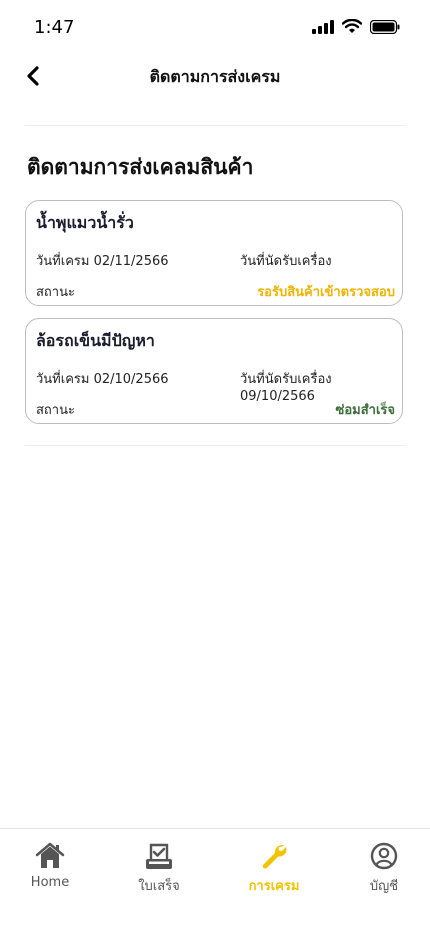 This screenshot has width=430, height=933. Describe the element at coordinates (85, 222) in the screenshot. I see `claim-product-name: น้ำพุแมวน้ำรั่ว` at that location.